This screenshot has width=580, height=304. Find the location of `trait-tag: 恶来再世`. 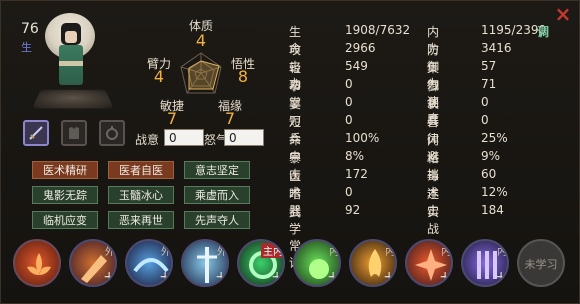

trait-tag: 恶来再世 is located at coordinates (141, 220).